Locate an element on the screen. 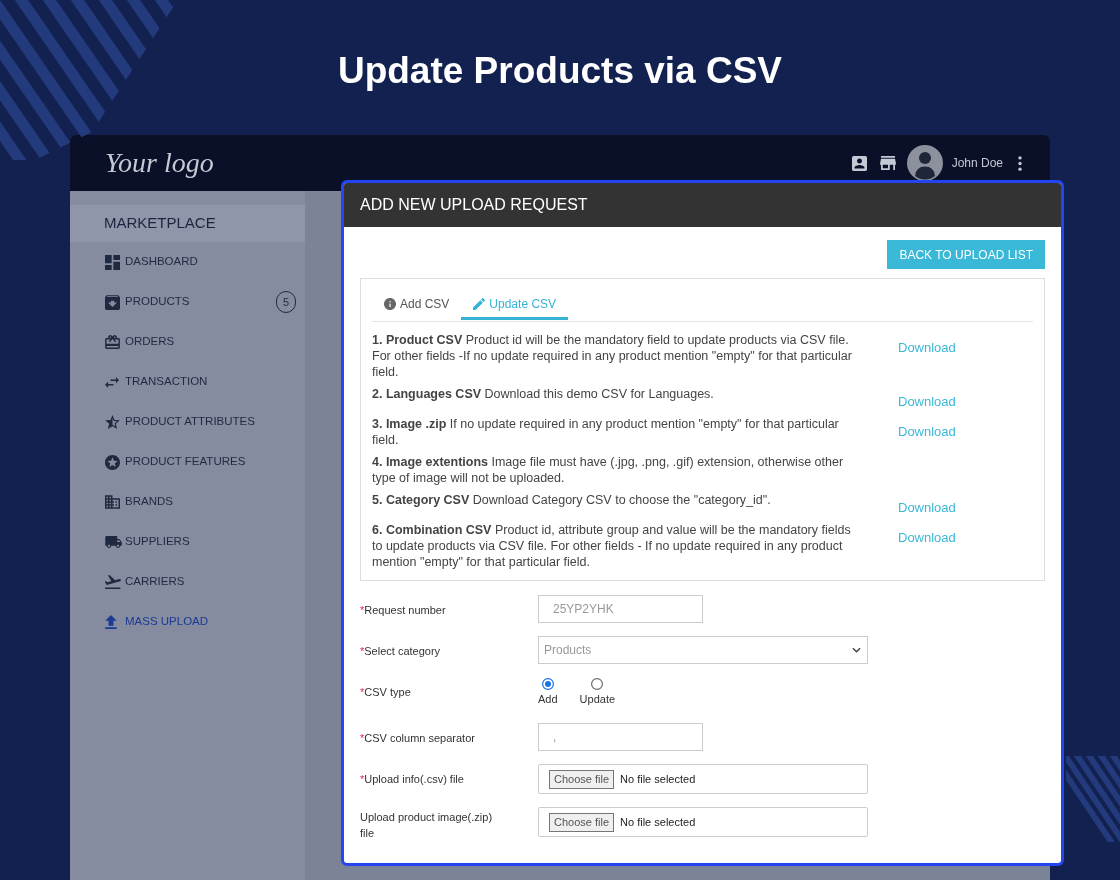  sidebar-item: DASHBOARD is located at coordinates (187, 262).